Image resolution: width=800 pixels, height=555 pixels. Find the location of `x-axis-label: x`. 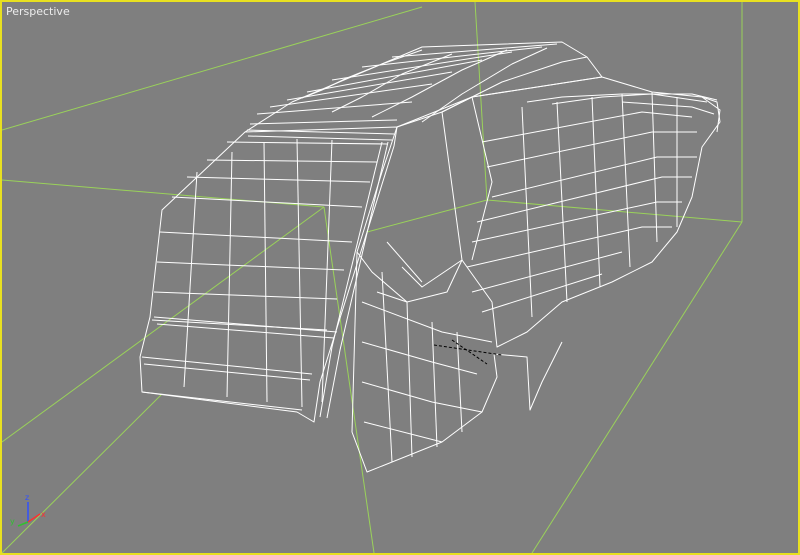

x-axis-label: x is located at coordinates (43, 514).